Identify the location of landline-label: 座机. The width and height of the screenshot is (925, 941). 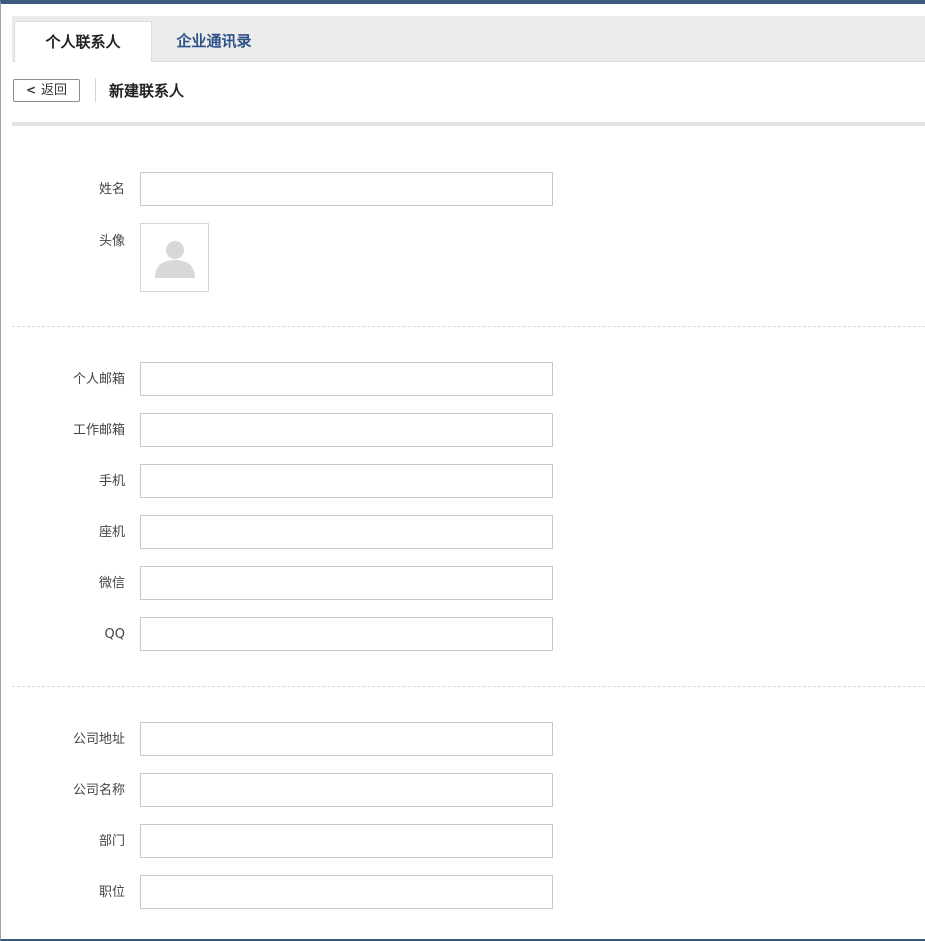
(111, 532).